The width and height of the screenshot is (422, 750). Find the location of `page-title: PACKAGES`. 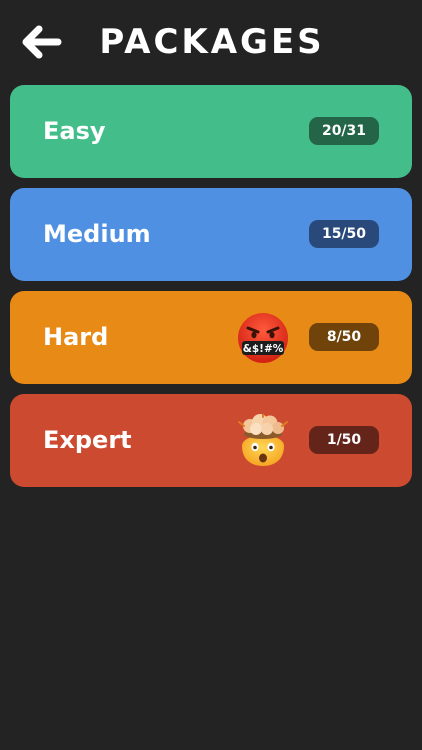

page-title: PACKAGES is located at coordinates (212, 42).